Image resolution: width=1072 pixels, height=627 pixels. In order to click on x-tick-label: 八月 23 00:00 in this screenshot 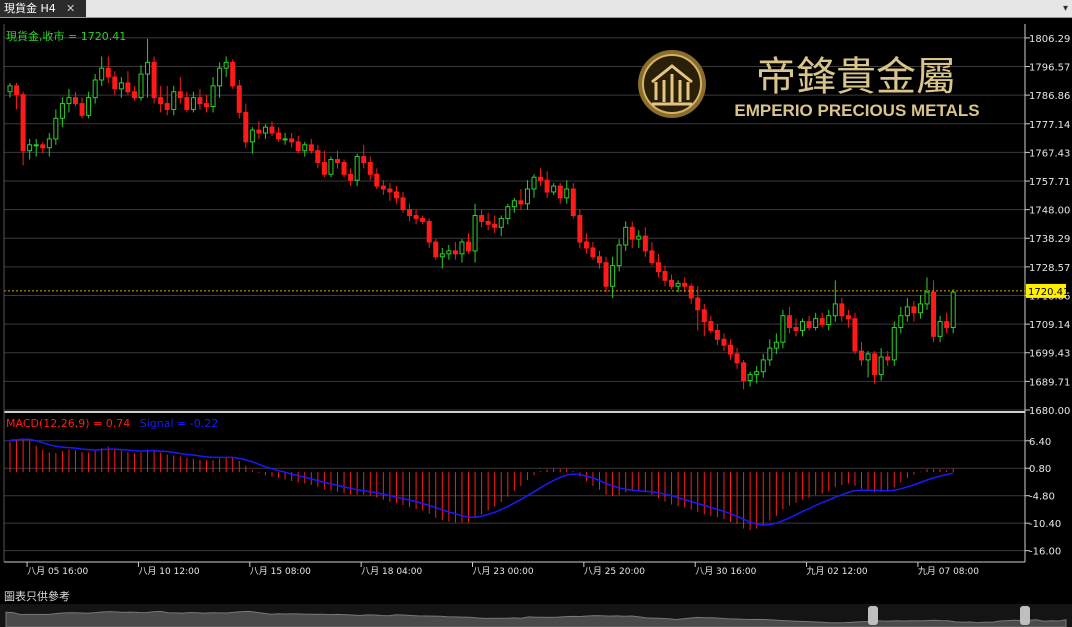, I will do `click(503, 571)`.